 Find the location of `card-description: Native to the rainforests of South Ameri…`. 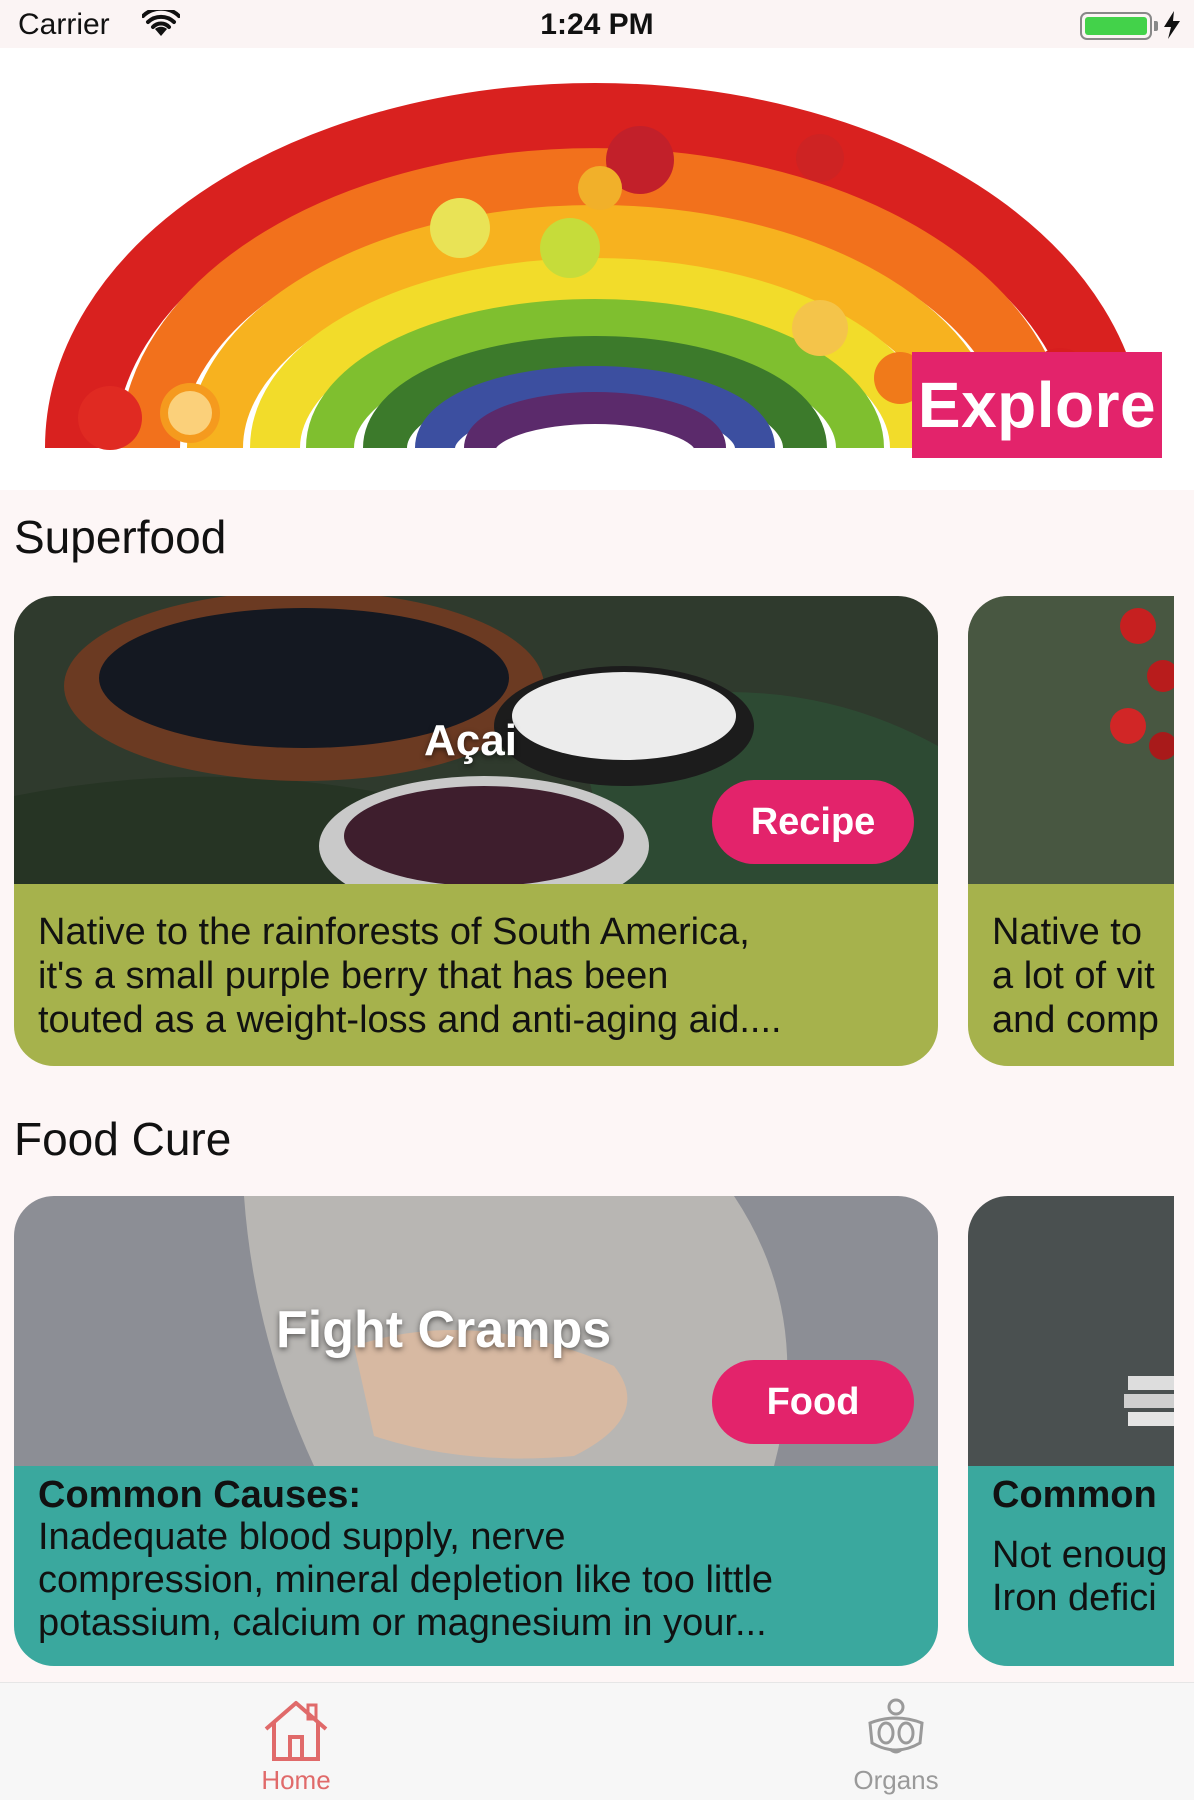

card-description: Native to the rainforests of South Ameri… is located at coordinates (476, 975).